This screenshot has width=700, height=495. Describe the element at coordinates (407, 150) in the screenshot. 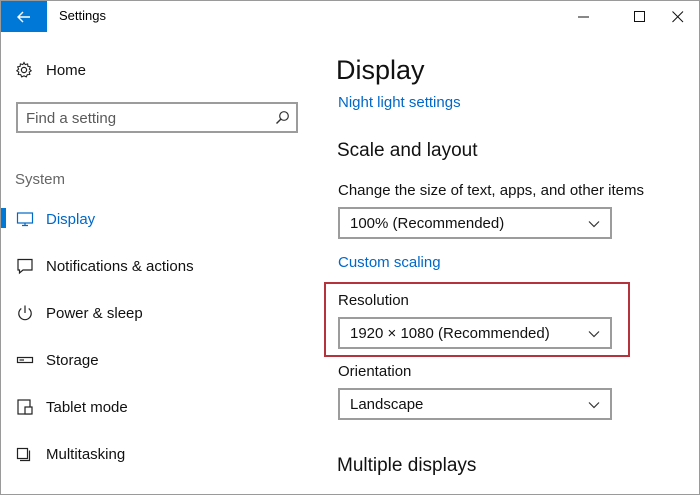

I see `scale-layout-heading: Scale and layout` at that location.